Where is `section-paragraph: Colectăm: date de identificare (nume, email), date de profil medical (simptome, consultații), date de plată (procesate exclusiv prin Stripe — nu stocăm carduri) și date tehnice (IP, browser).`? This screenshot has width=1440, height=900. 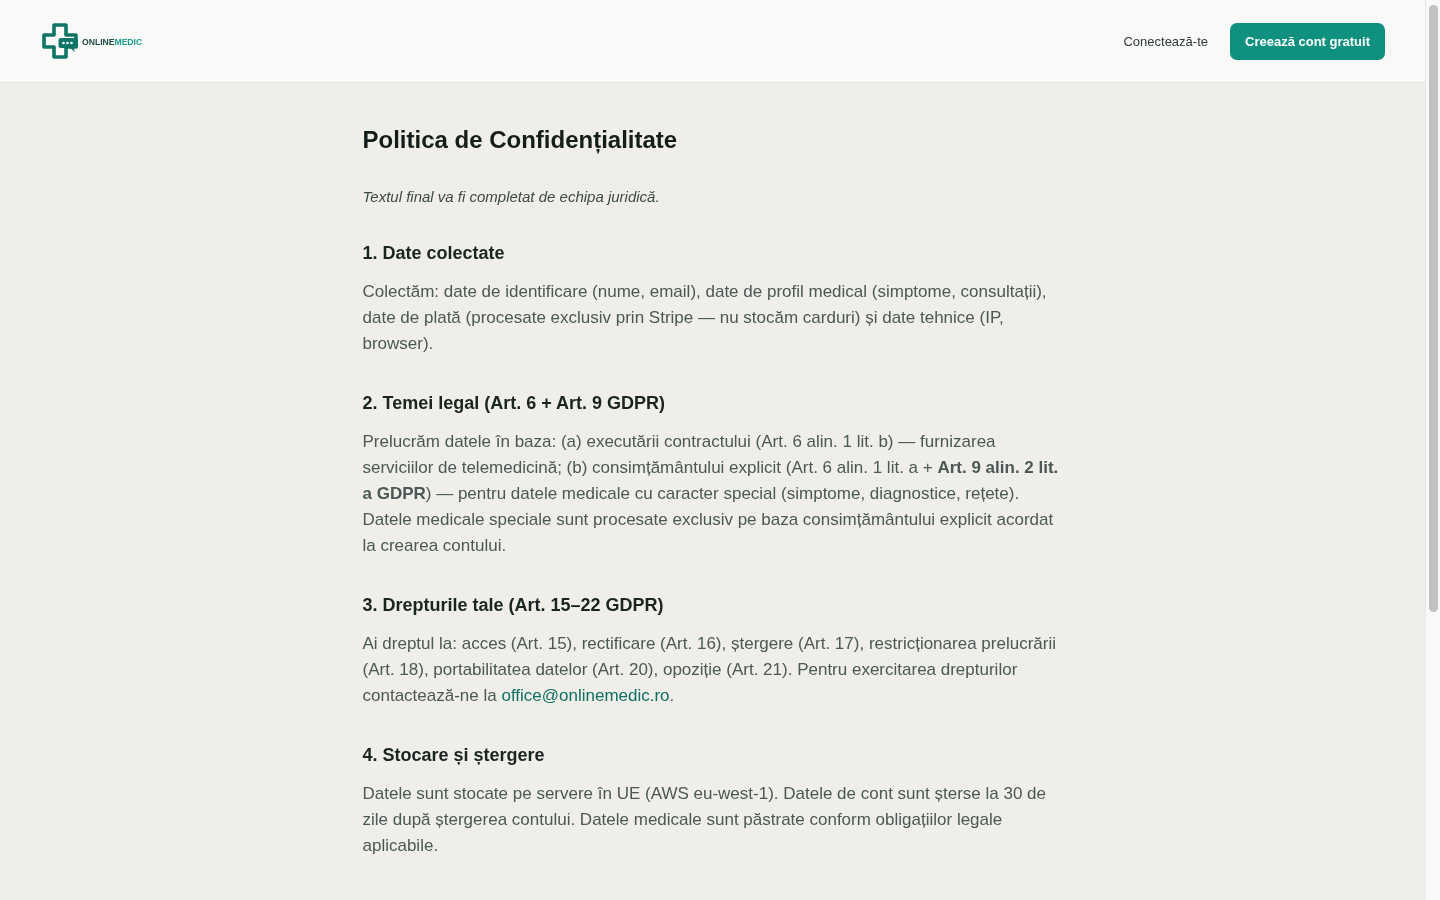 section-paragraph: Colectăm: date de identificare (nume, email), date de profil medical (simptome, consultații), date de plată (procesate exclusiv prin Stripe — nu stocăm carduri) și date tehnice (IP, browser). is located at coordinates (705, 318).